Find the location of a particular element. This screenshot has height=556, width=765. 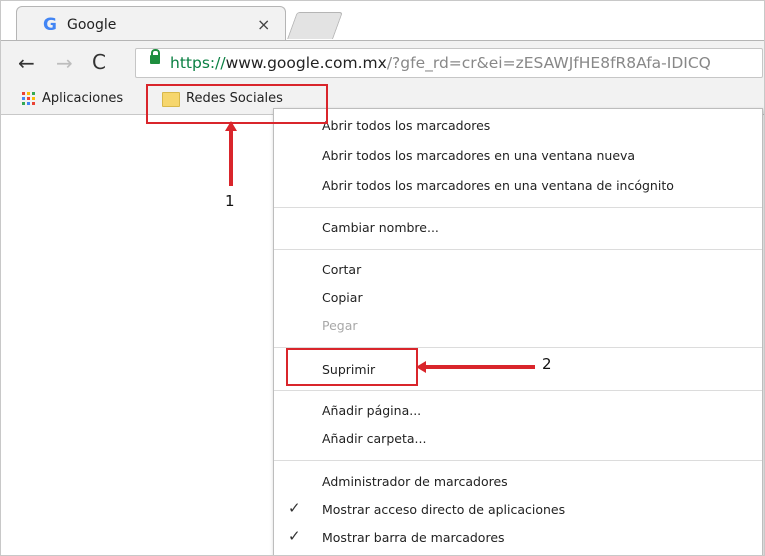

menu-item-show-bookmarks-bar: Mostrar barra de marcadores is located at coordinates (413, 537).